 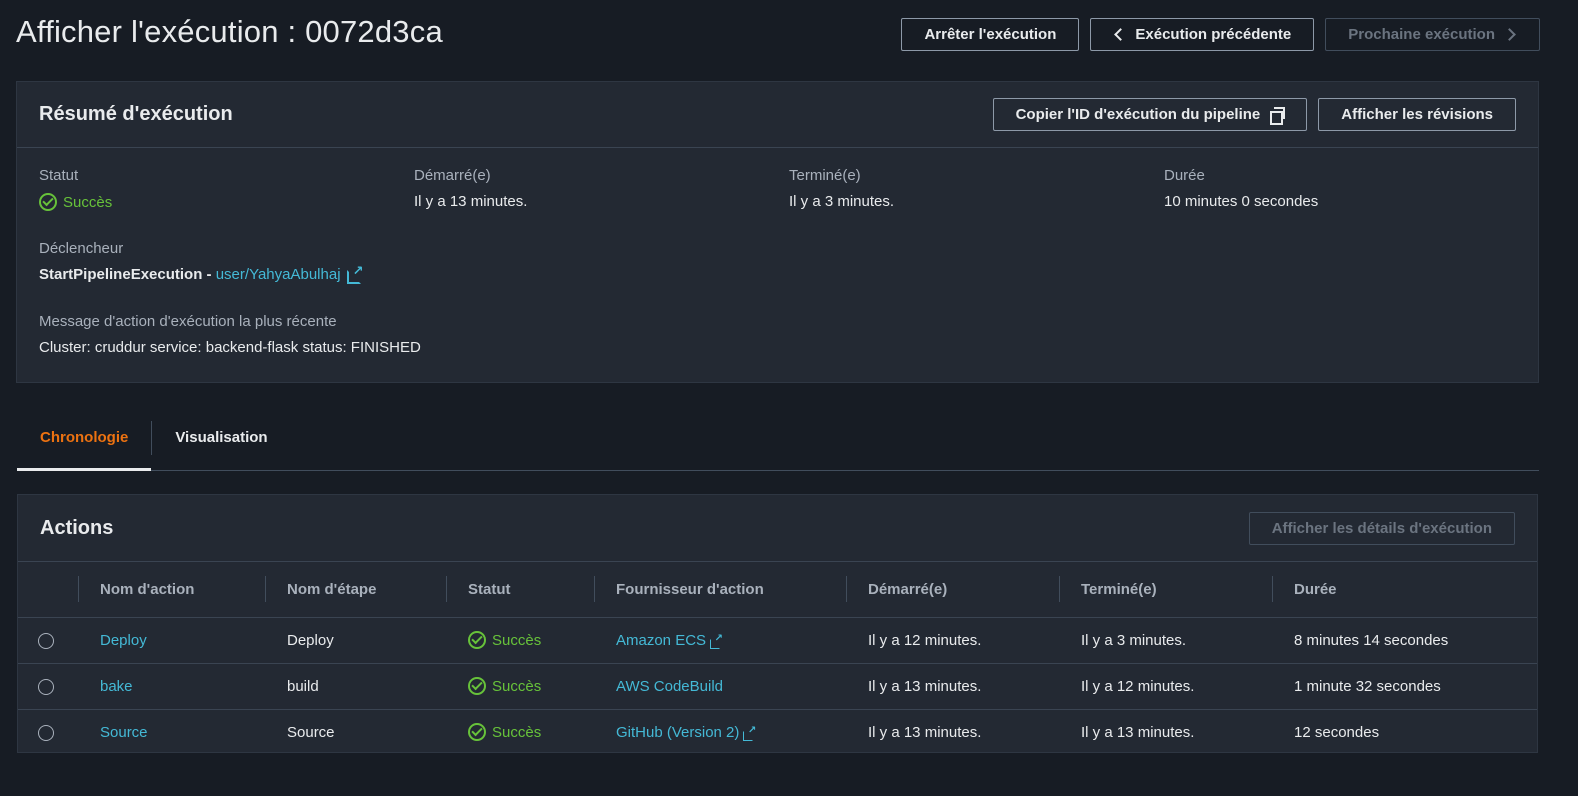 I want to click on select-column-header, so click(x=48, y=590).